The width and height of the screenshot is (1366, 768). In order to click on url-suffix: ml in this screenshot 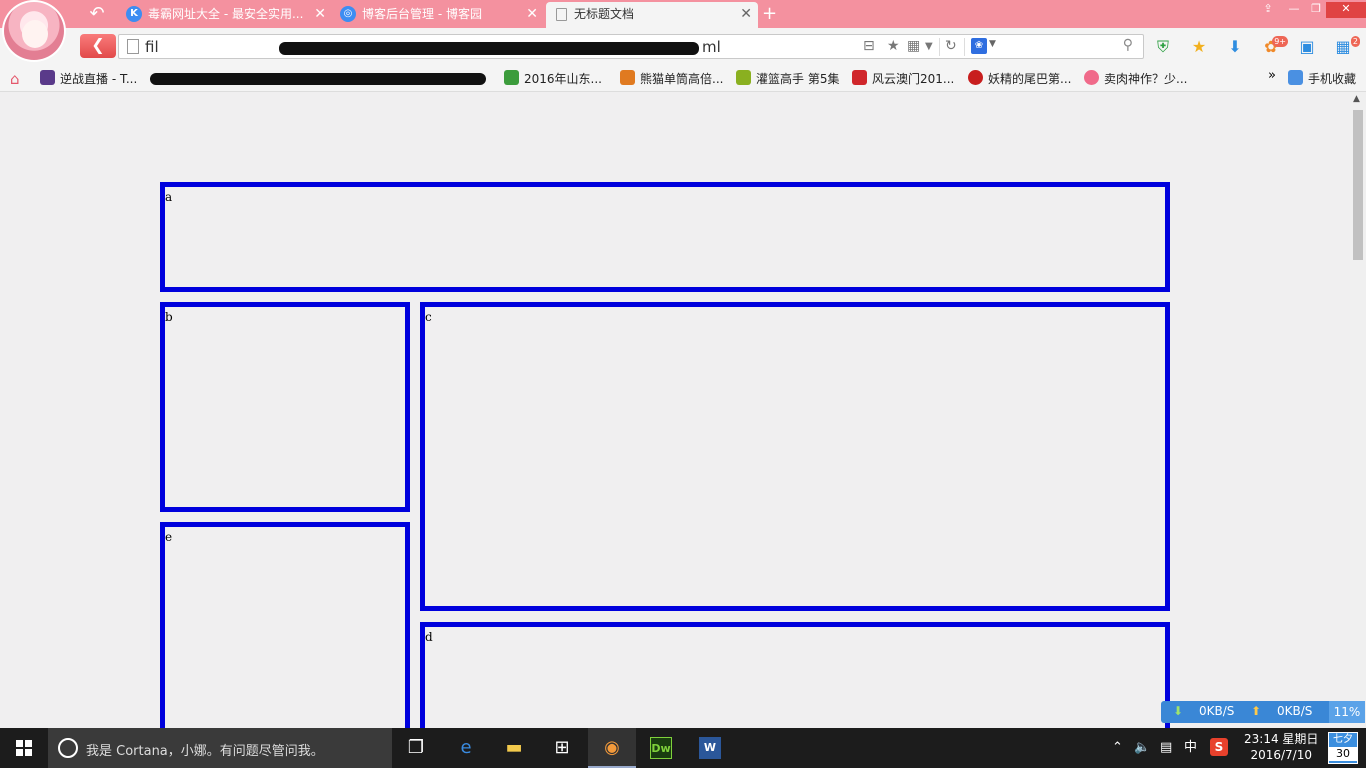, I will do `click(711, 47)`.